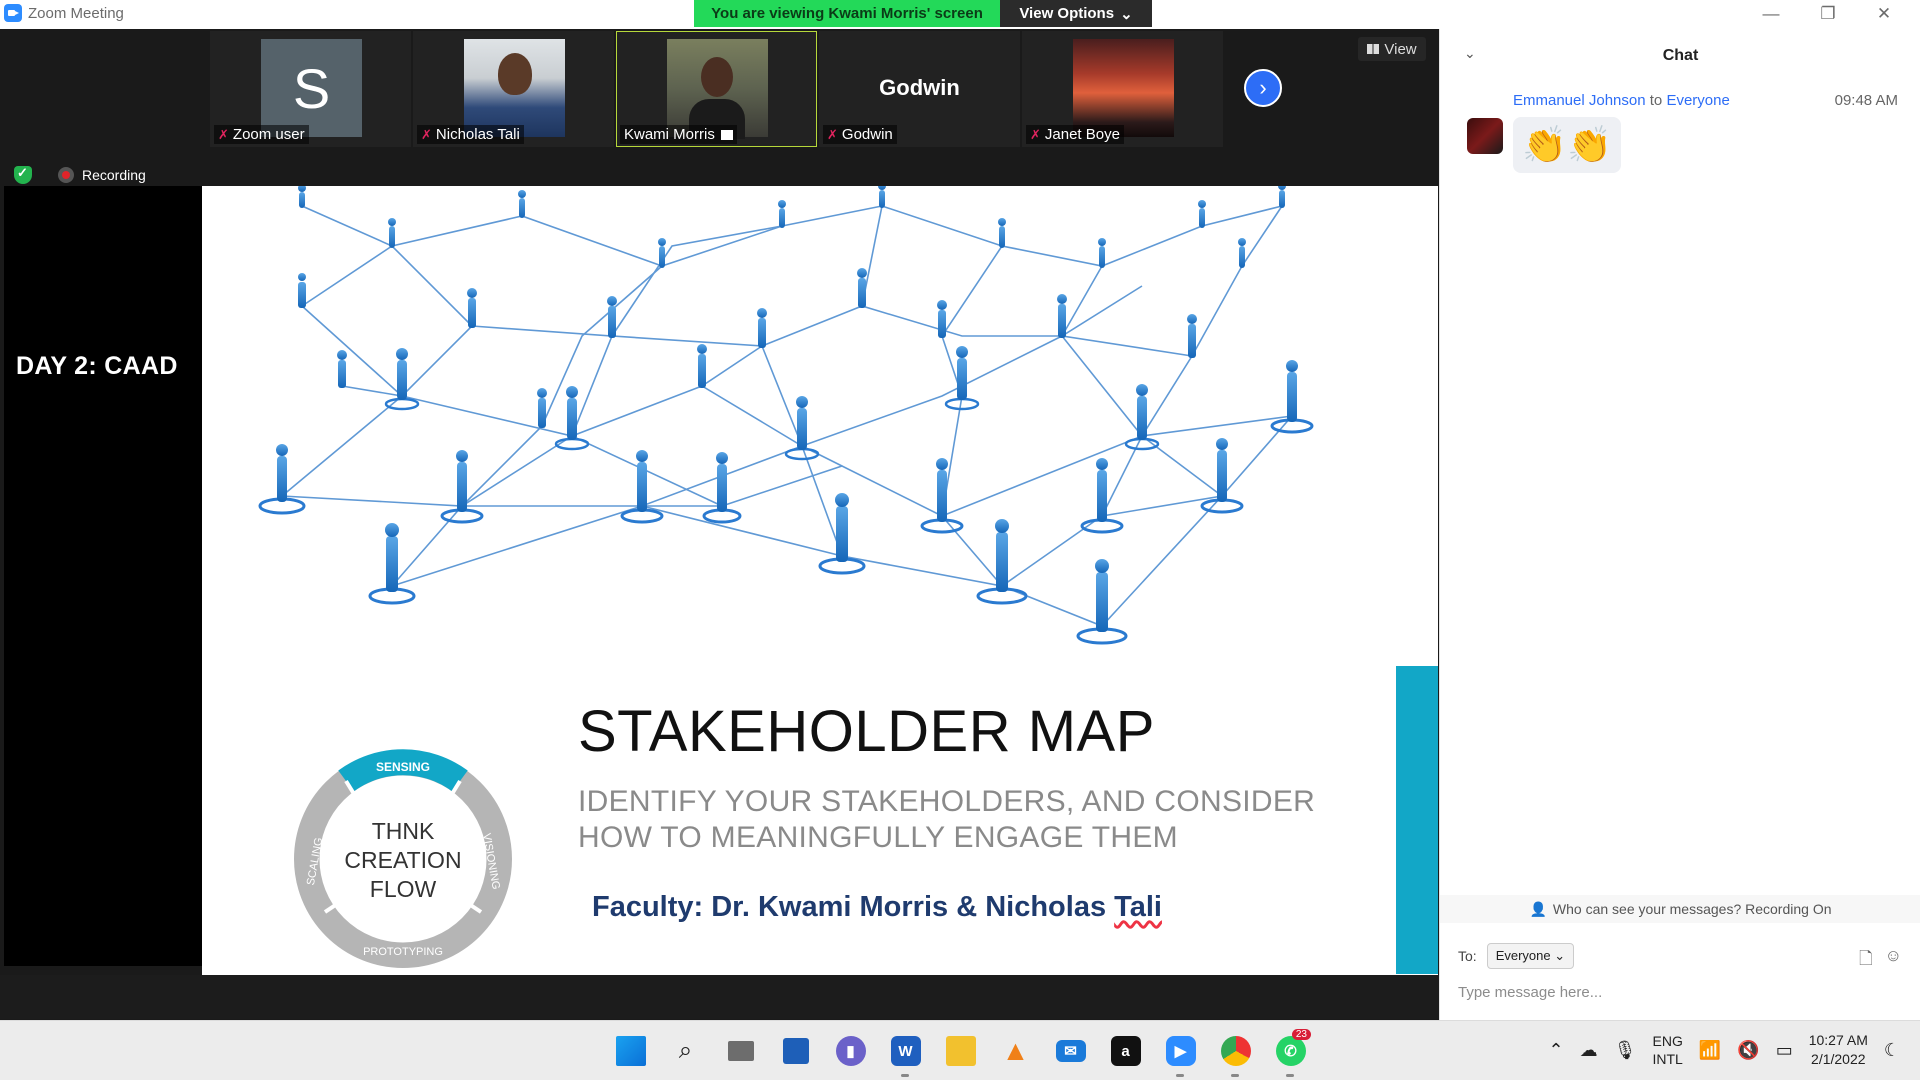  I want to click on view-button: View, so click(1392, 49).